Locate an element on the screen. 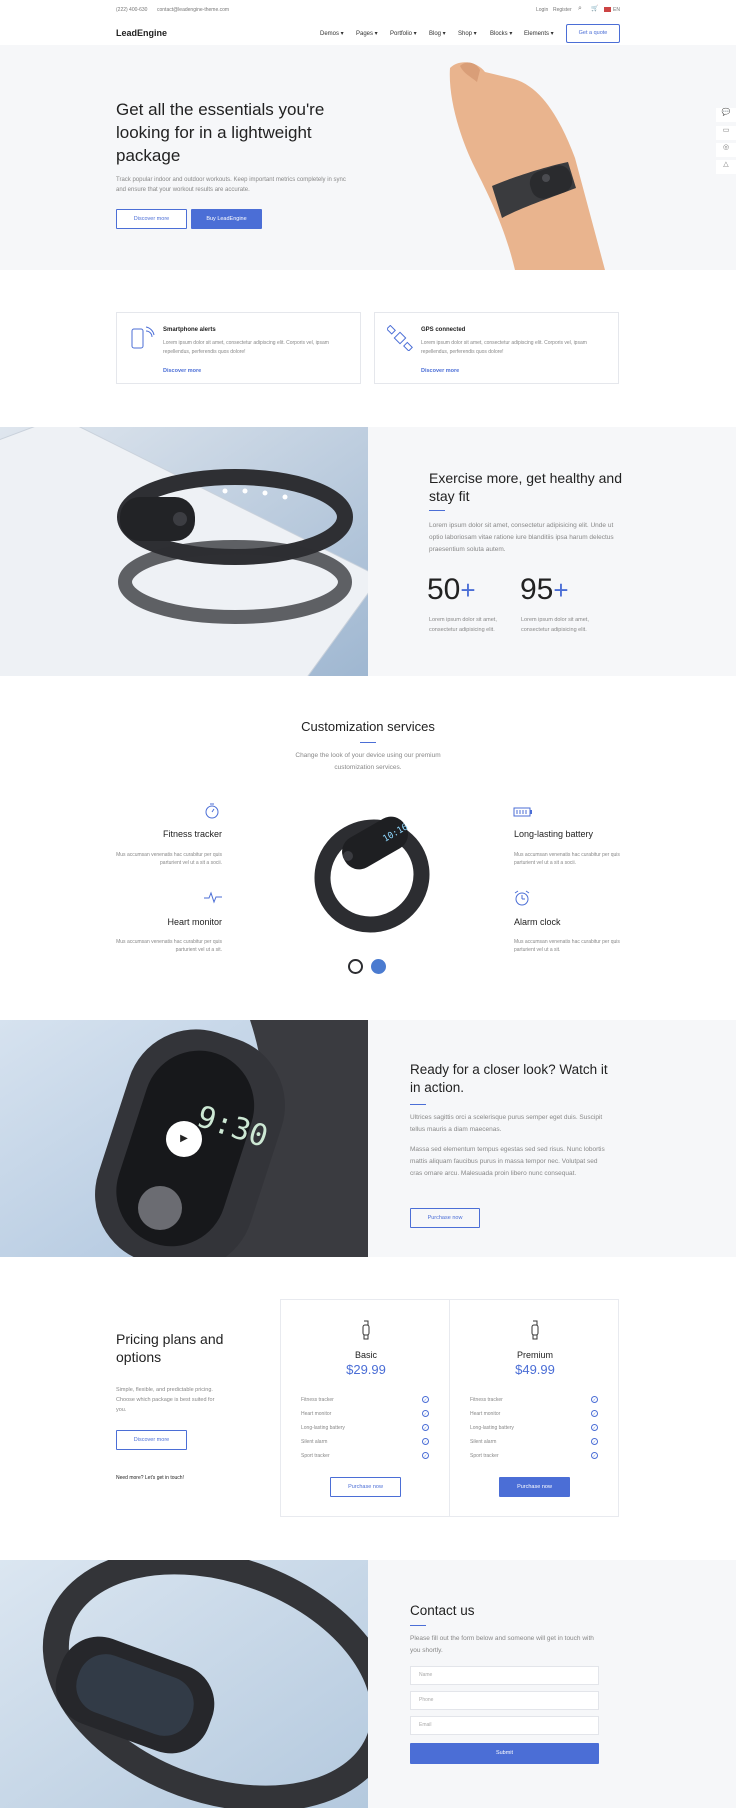 Image resolution: width=736 pixels, height=1808 pixels. flag-icon is located at coordinates (607, 9).